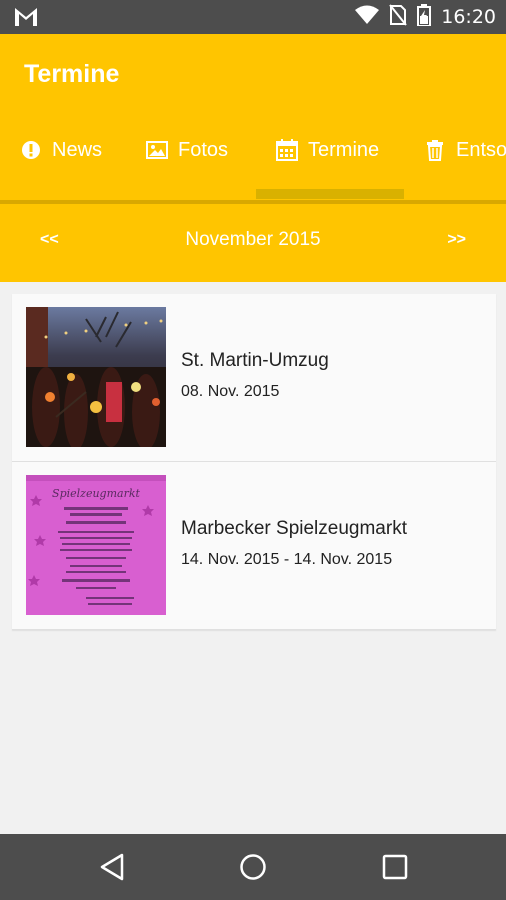 The height and width of the screenshot is (900, 506). What do you see at coordinates (253, 239) in the screenshot?
I see `current-month-label: November 2015` at bounding box center [253, 239].